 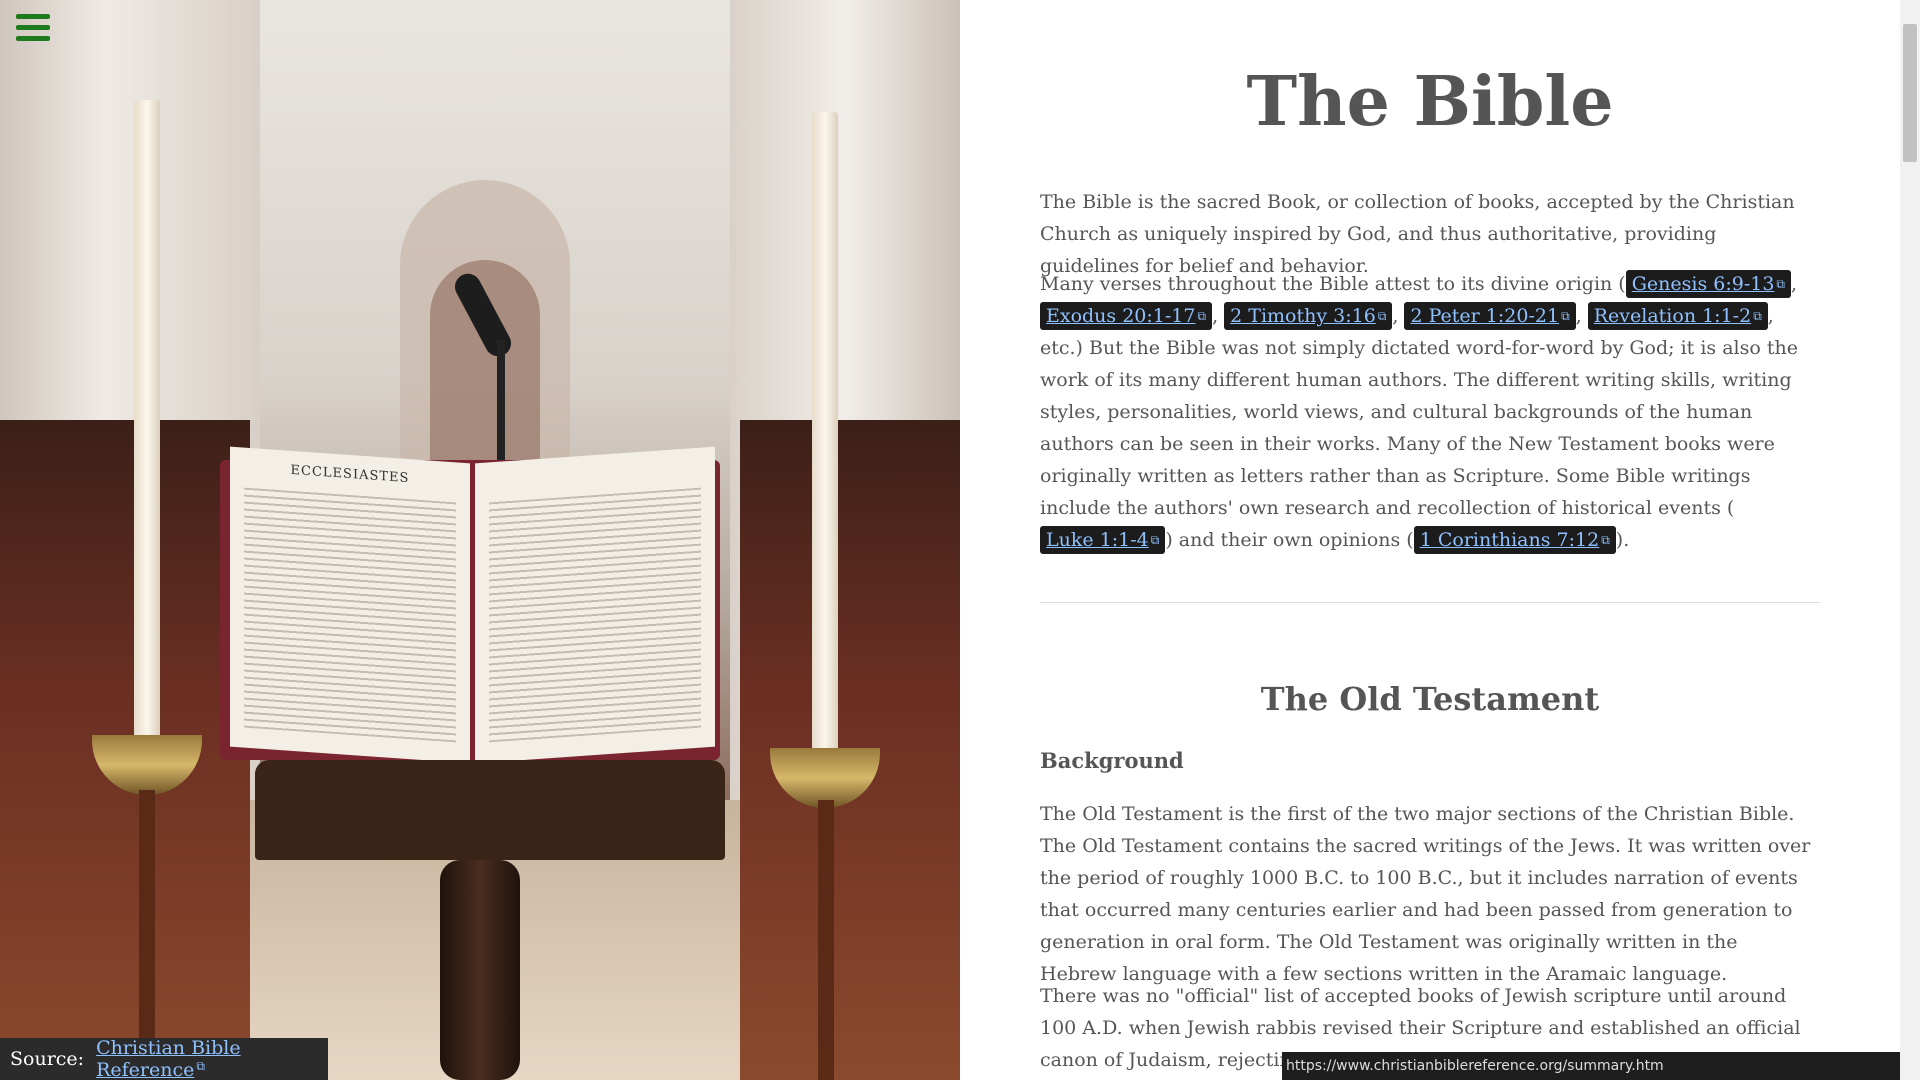 I want to click on scrollbar, so click(x=1910, y=540).